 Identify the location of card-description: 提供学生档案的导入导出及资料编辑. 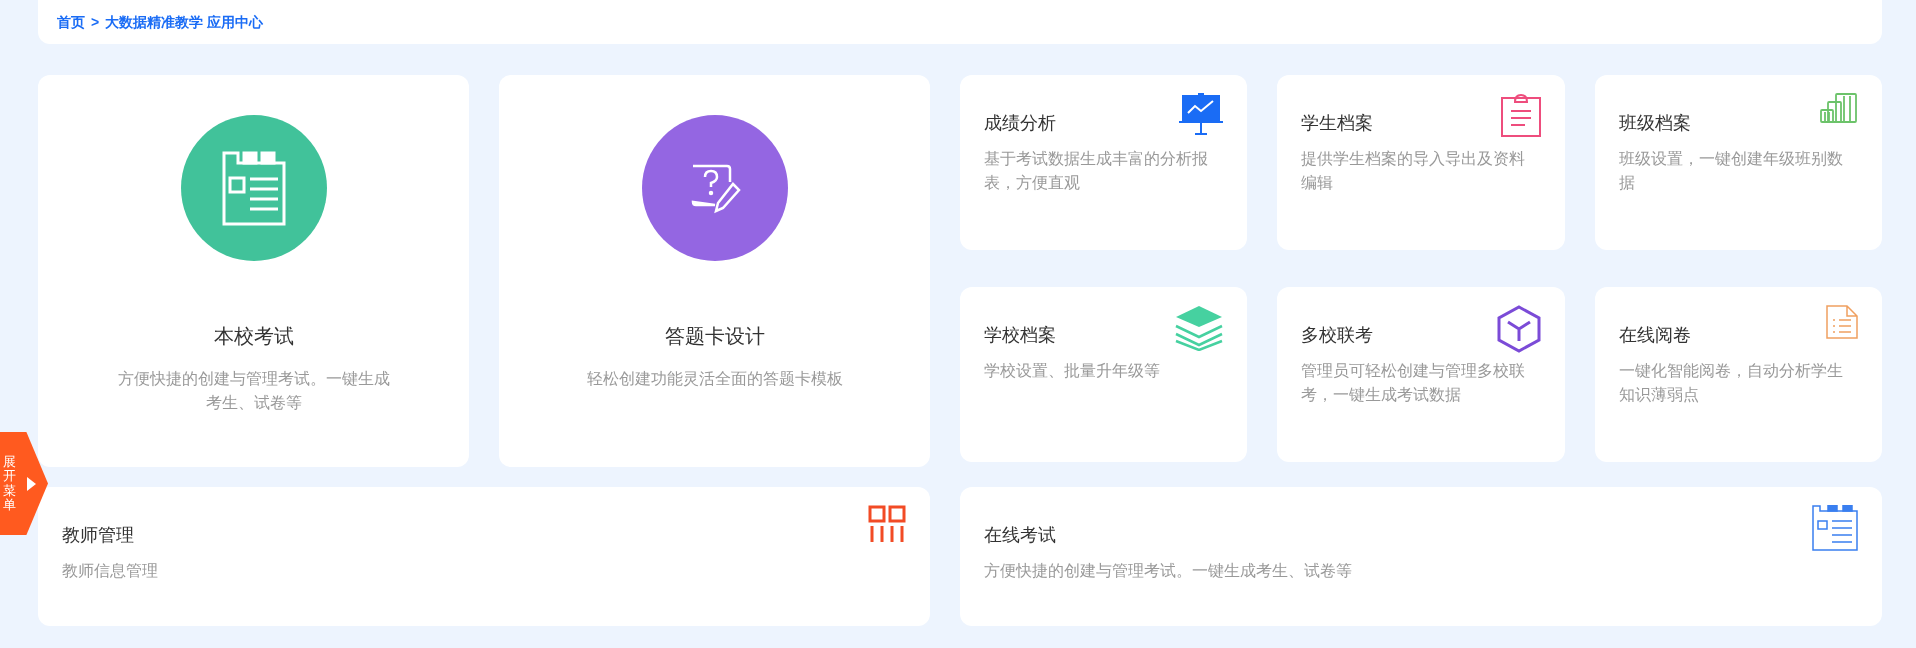
(1414, 171).